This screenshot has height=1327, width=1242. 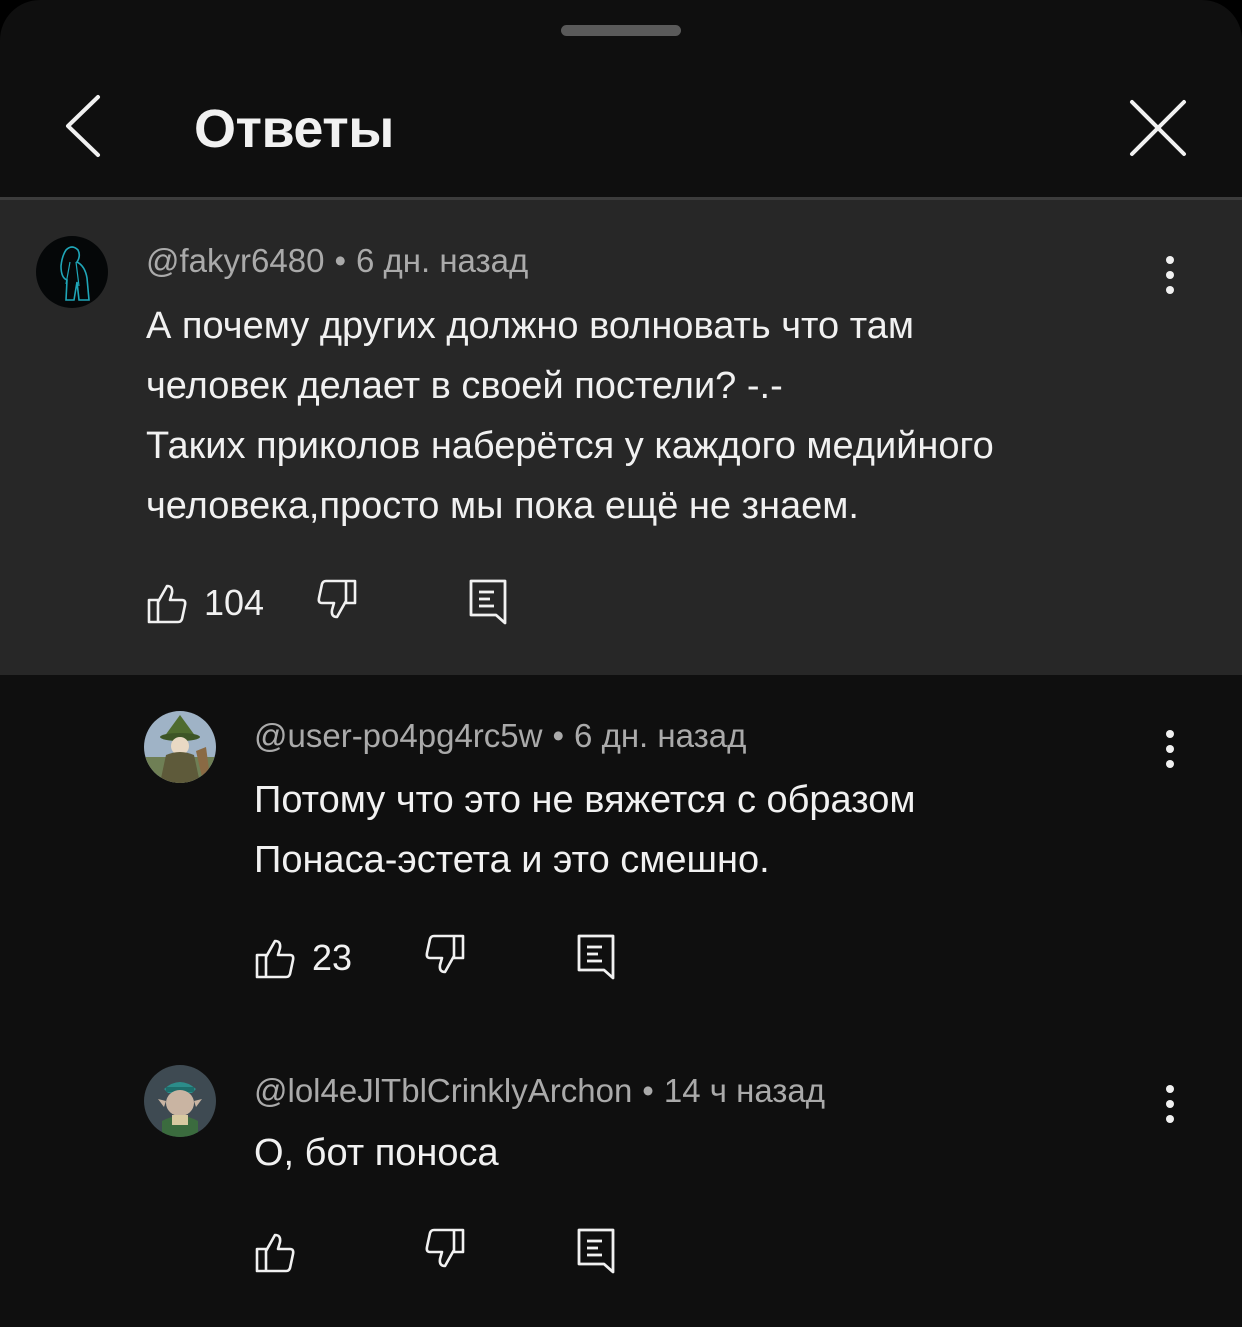 I want to click on comment-text-line: О, бот поноса, so click(x=376, y=1153).